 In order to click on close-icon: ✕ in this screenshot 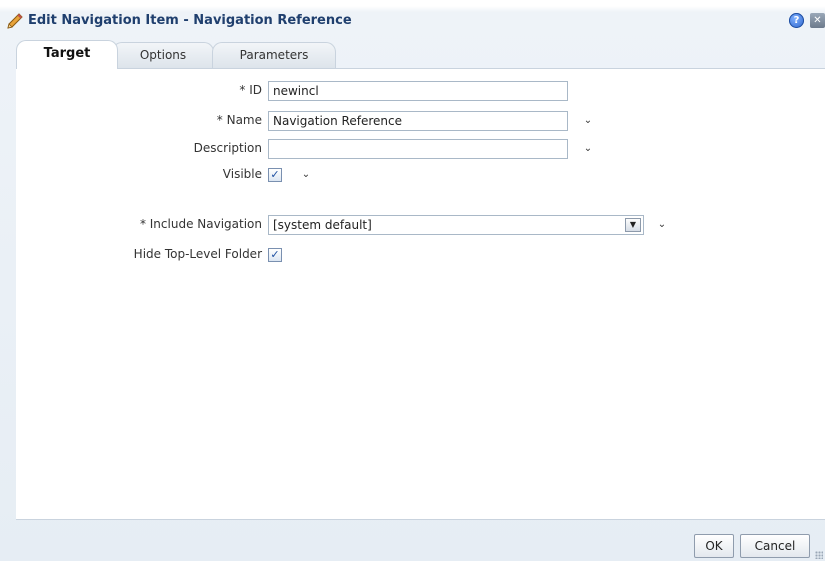, I will do `click(817, 20)`.